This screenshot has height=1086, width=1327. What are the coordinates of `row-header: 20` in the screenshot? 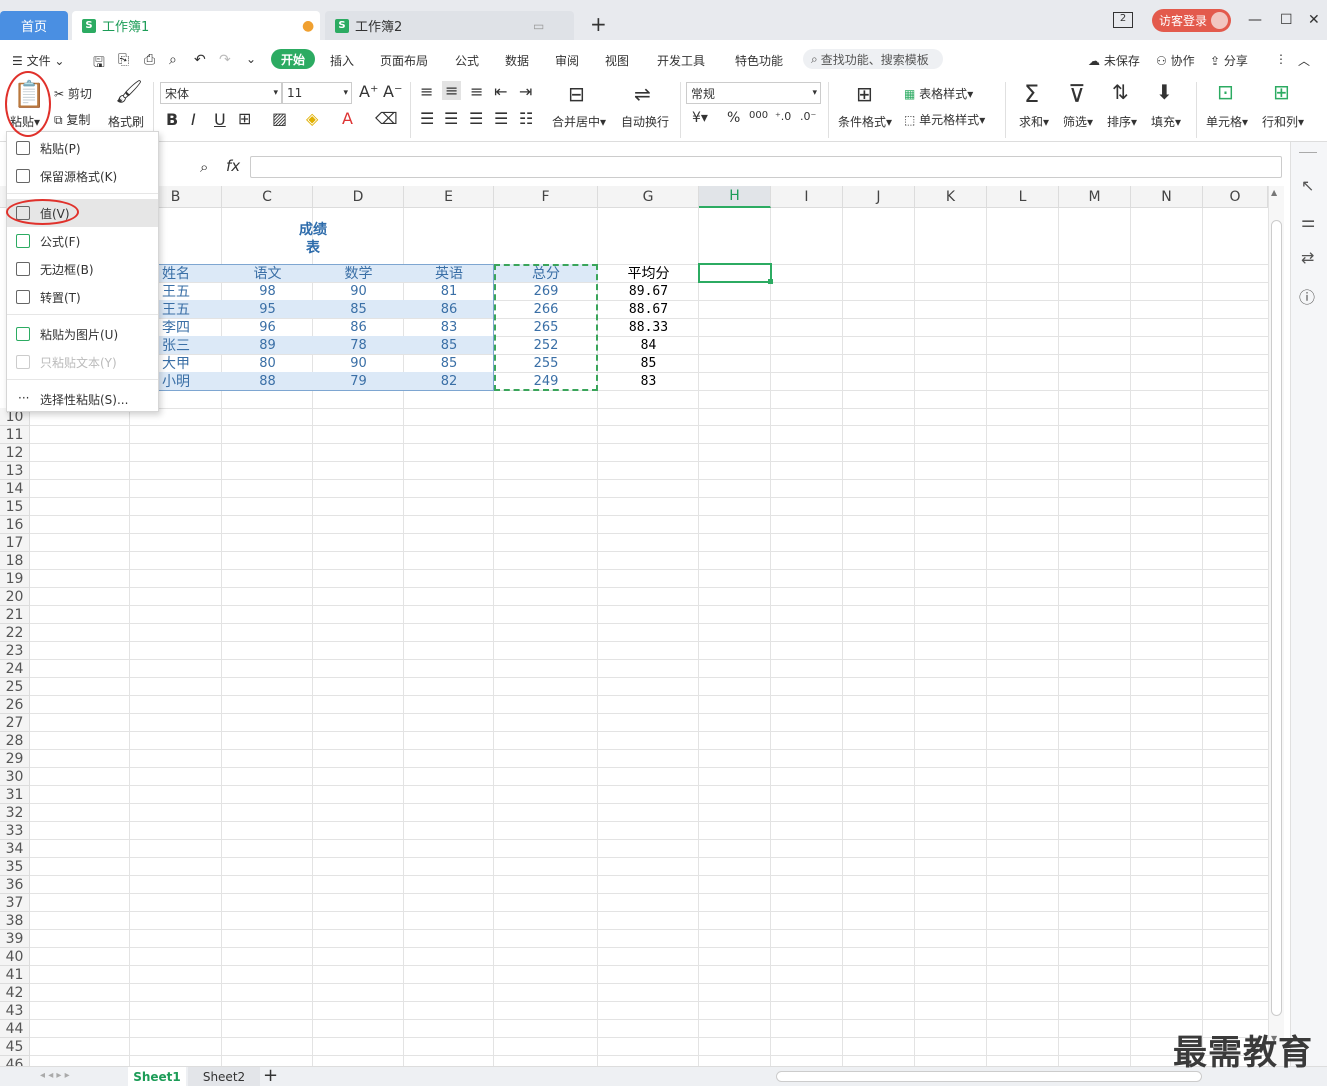 It's located at (15, 597).